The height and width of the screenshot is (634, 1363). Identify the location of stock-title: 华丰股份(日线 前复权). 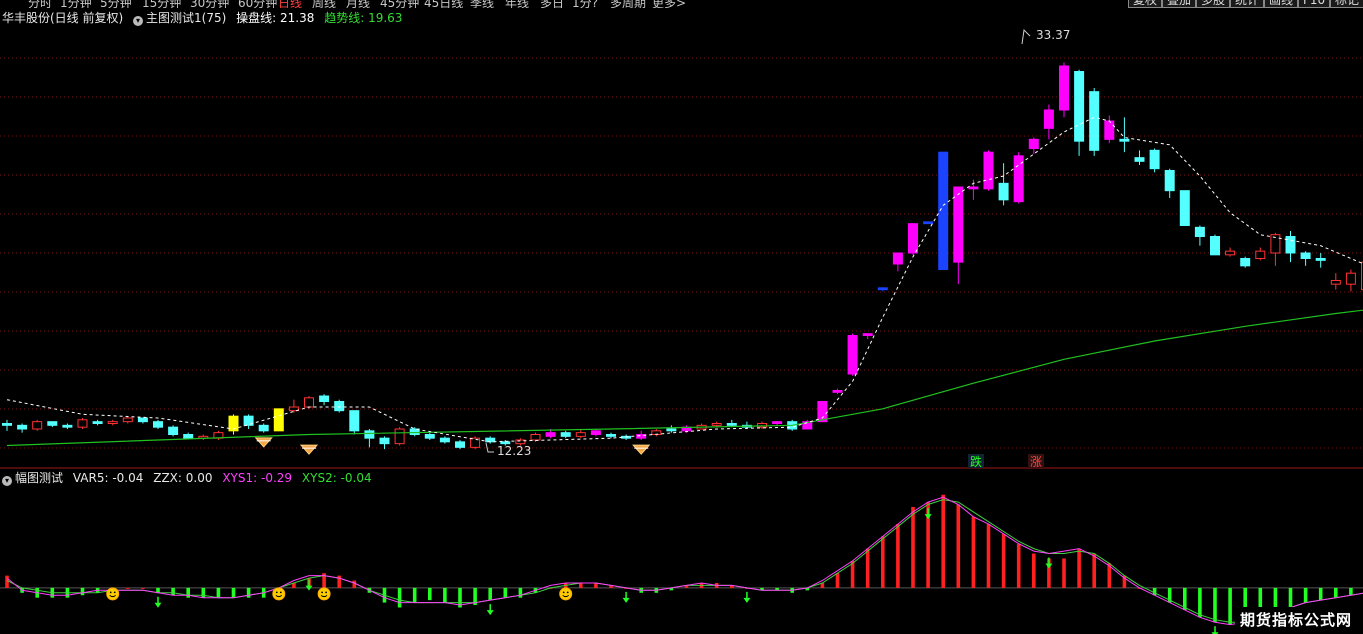
(63, 18).